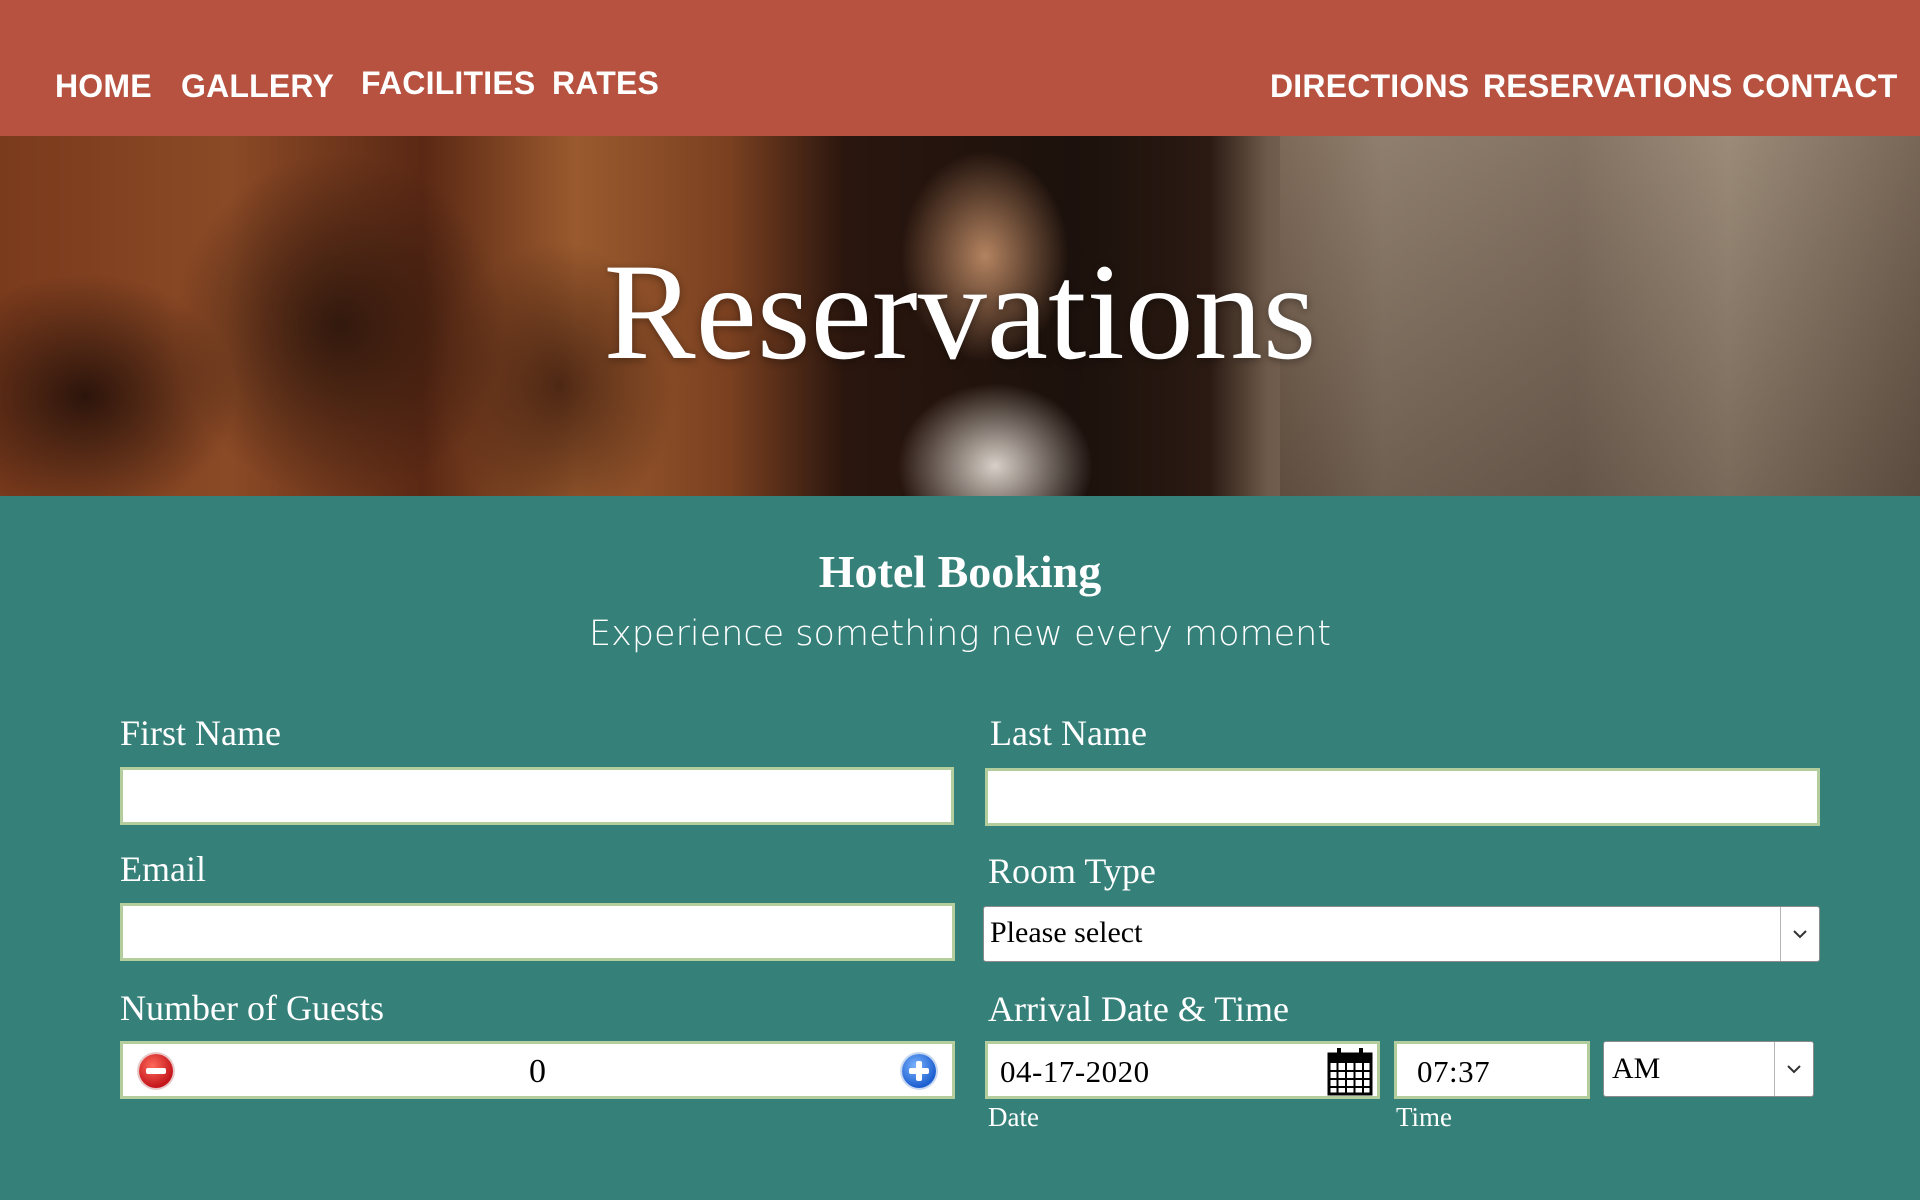 This screenshot has height=1200, width=1920. I want to click on nav-home-link: HOME, so click(103, 86).